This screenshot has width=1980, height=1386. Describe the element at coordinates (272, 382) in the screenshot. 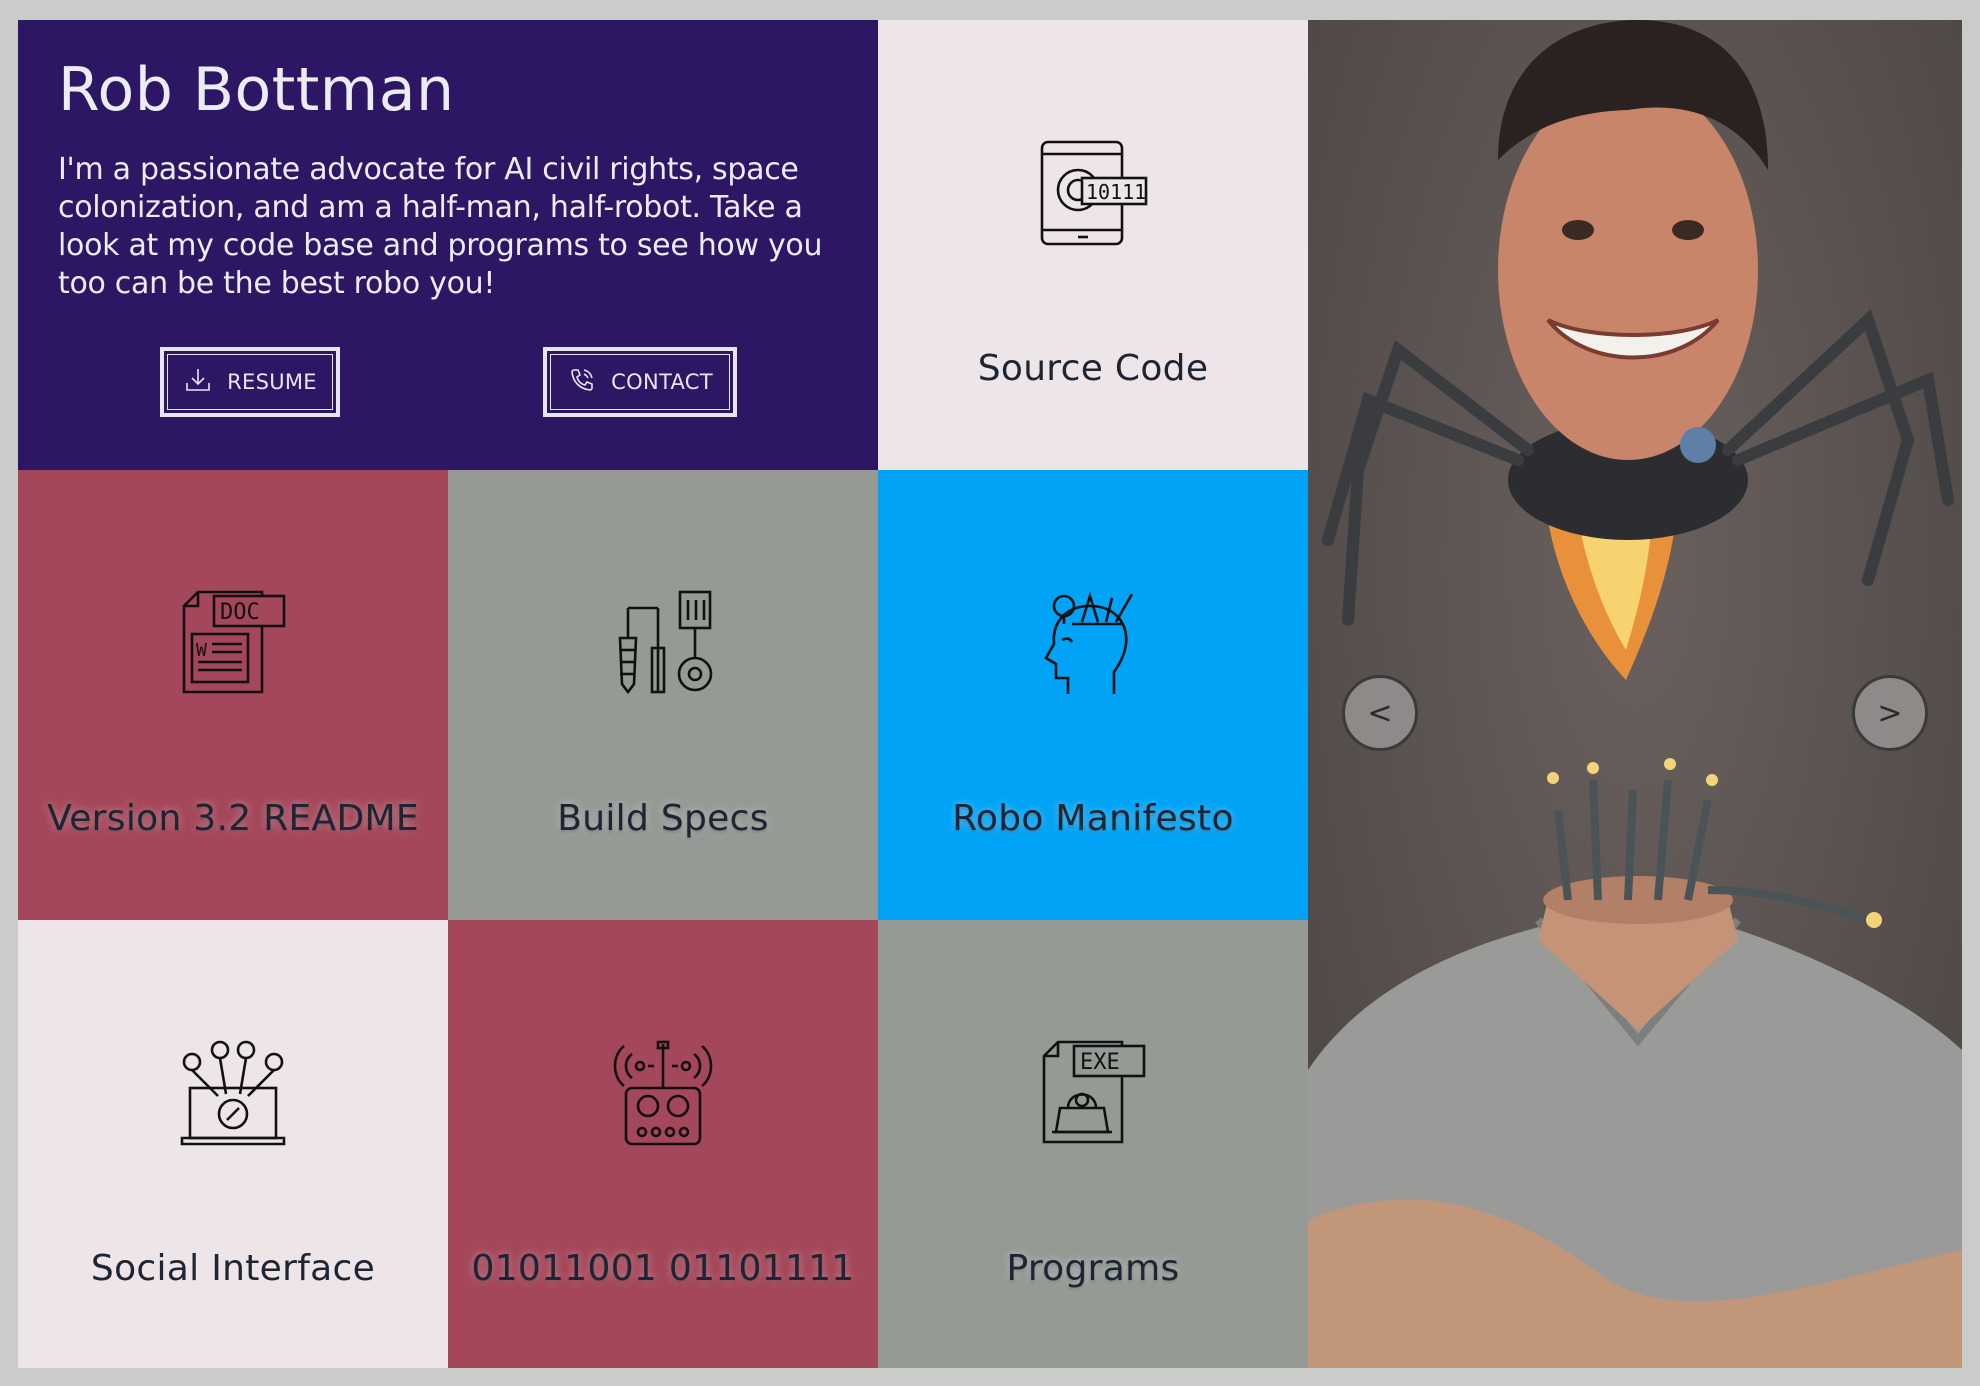

I see `resume-label: RESUME` at that location.